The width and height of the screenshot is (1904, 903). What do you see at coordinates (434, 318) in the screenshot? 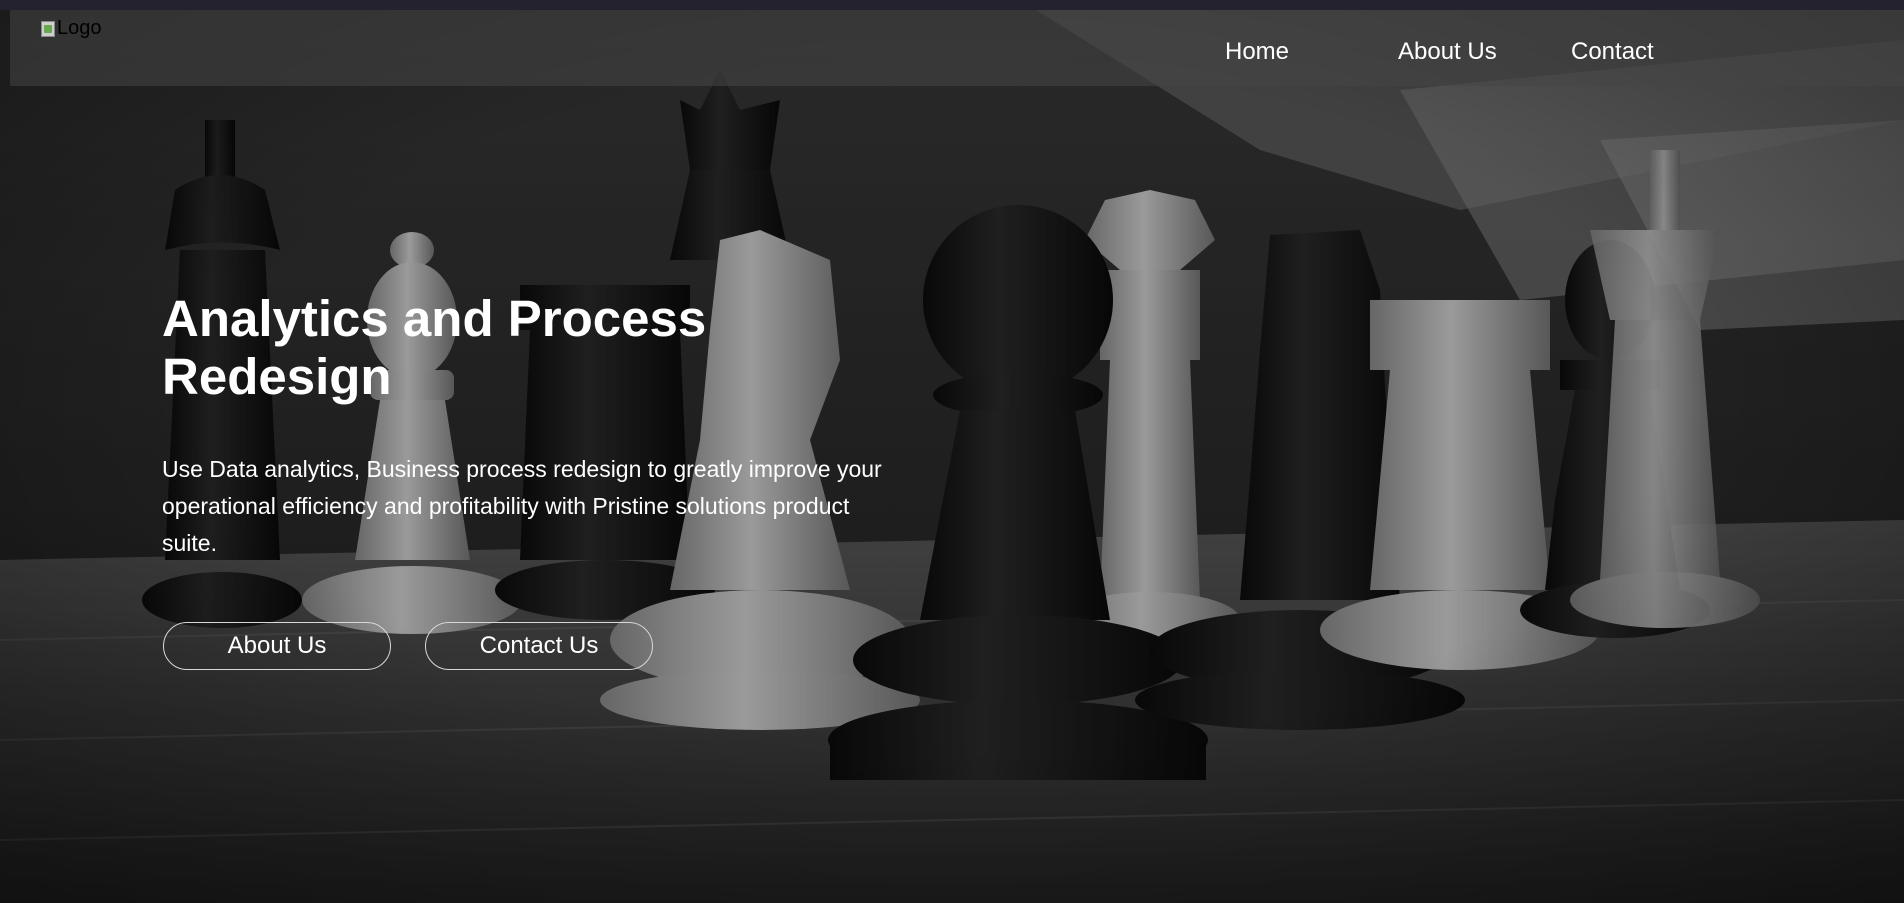
I see `hero-title-line-1: Analytics and Process` at bounding box center [434, 318].